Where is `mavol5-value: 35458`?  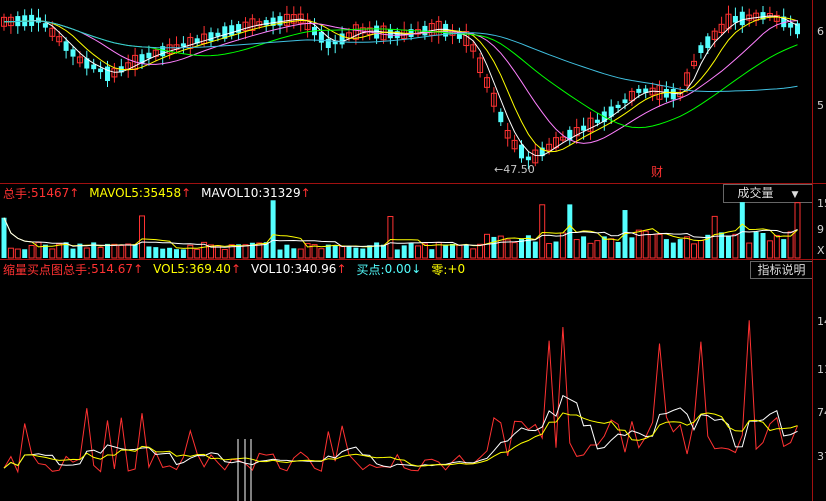 mavol5-value: 35458 is located at coordinates (162, 193).